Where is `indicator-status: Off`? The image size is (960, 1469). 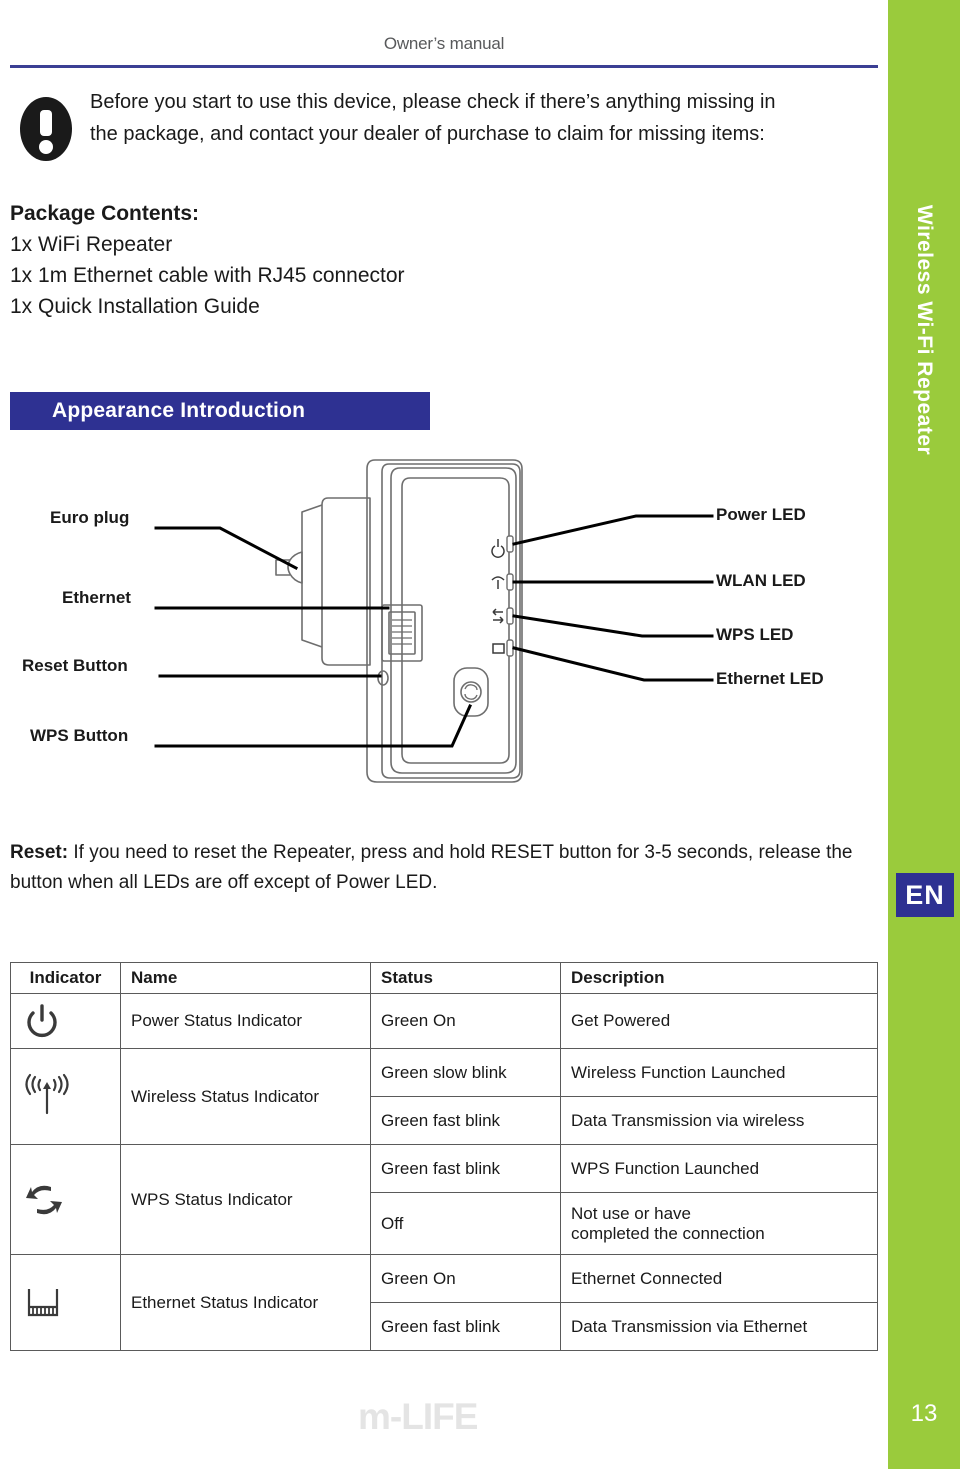
indicator-status: Off is located at coordinates (465, 1223).